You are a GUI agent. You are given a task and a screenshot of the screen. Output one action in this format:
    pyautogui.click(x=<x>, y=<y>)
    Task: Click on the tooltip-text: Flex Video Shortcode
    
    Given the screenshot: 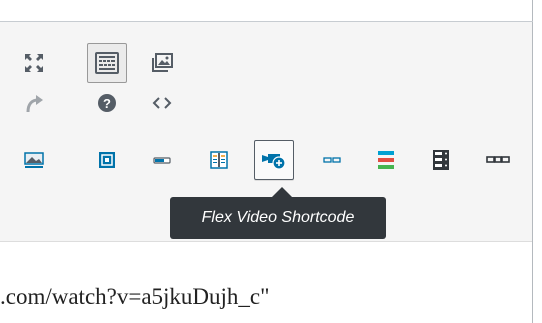 What is the action you would take?
    pyautogui.click(x=278, y=217)
    